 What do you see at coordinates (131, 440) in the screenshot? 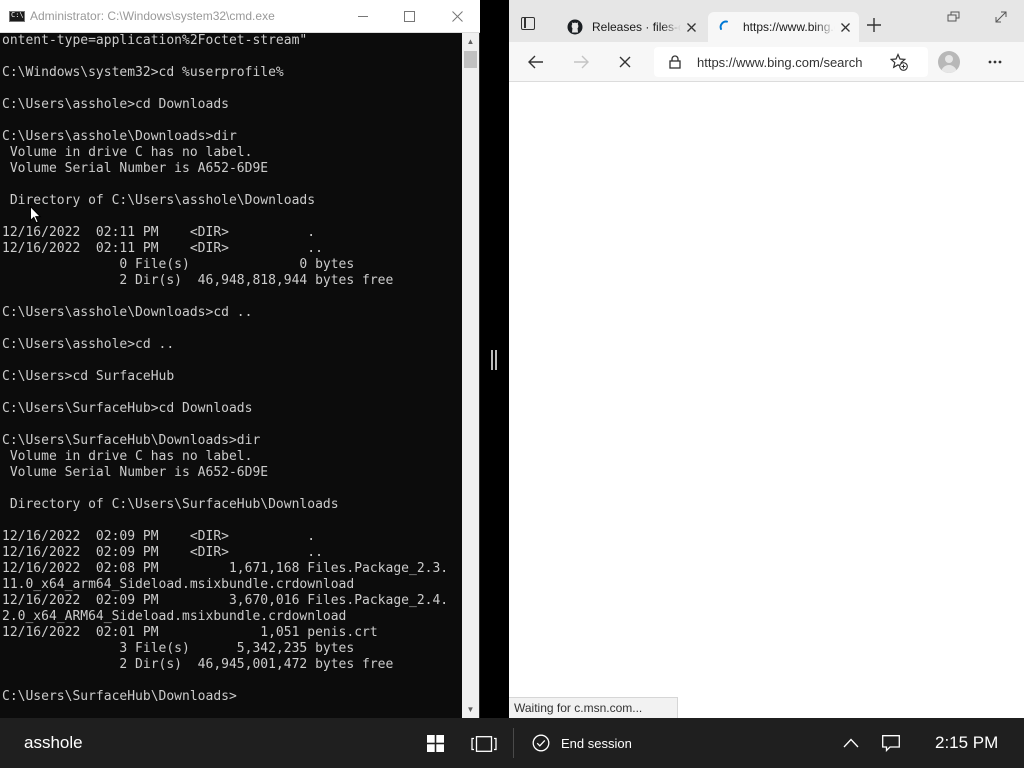
I see `console-line: C:\Users\SurfaceHub\Downloads>dir` at bounding box center [131, 440].